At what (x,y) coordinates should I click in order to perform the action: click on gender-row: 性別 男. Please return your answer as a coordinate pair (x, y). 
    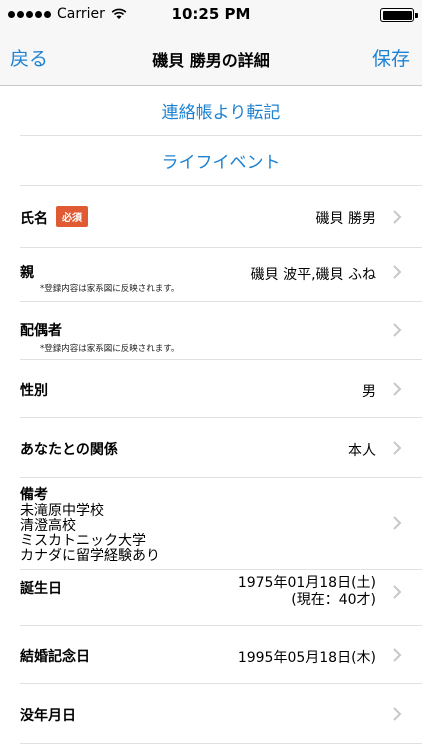
    Looking at the image, I should click on (221, 389).